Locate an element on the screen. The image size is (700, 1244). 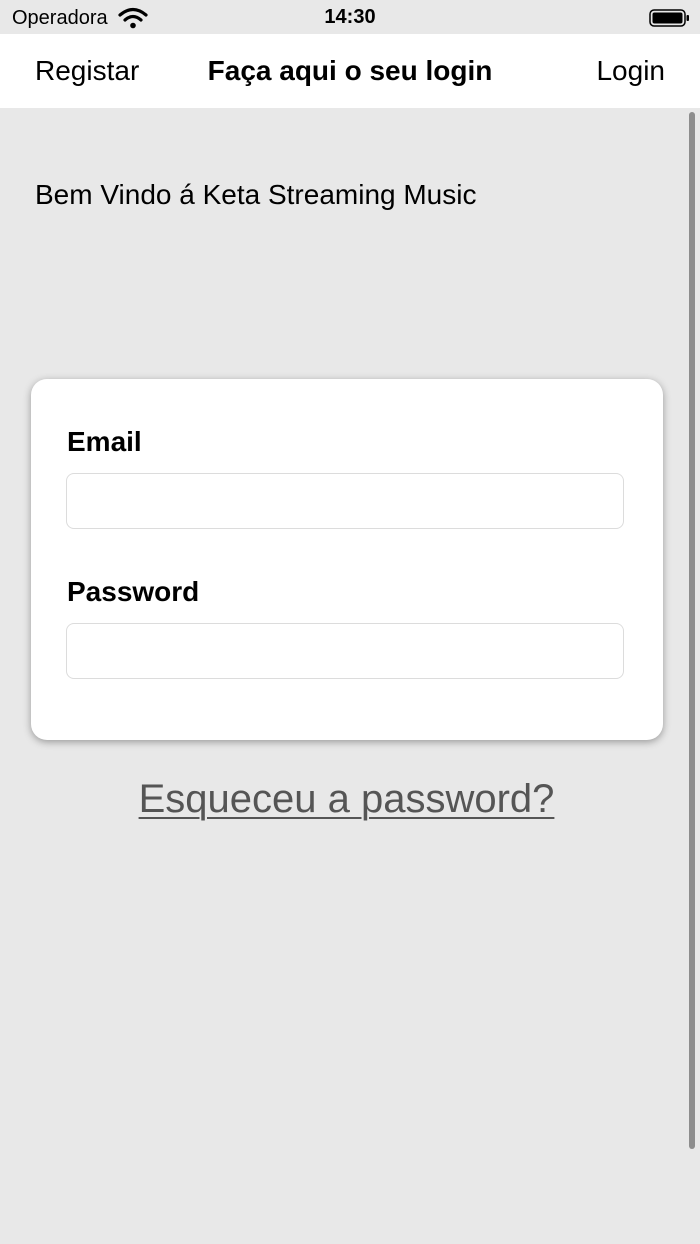
email-field is located at coordinates (345, 501).